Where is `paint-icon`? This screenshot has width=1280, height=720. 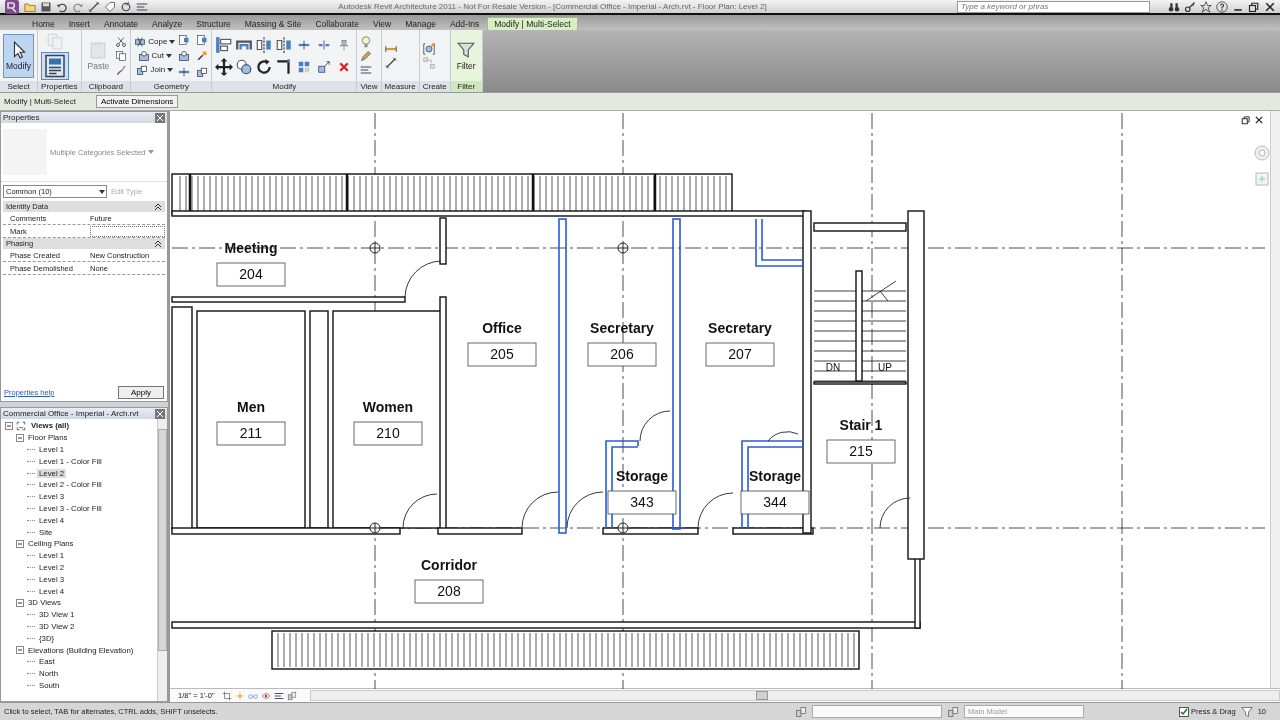
paint-icon is located at coordinates (202, 55).